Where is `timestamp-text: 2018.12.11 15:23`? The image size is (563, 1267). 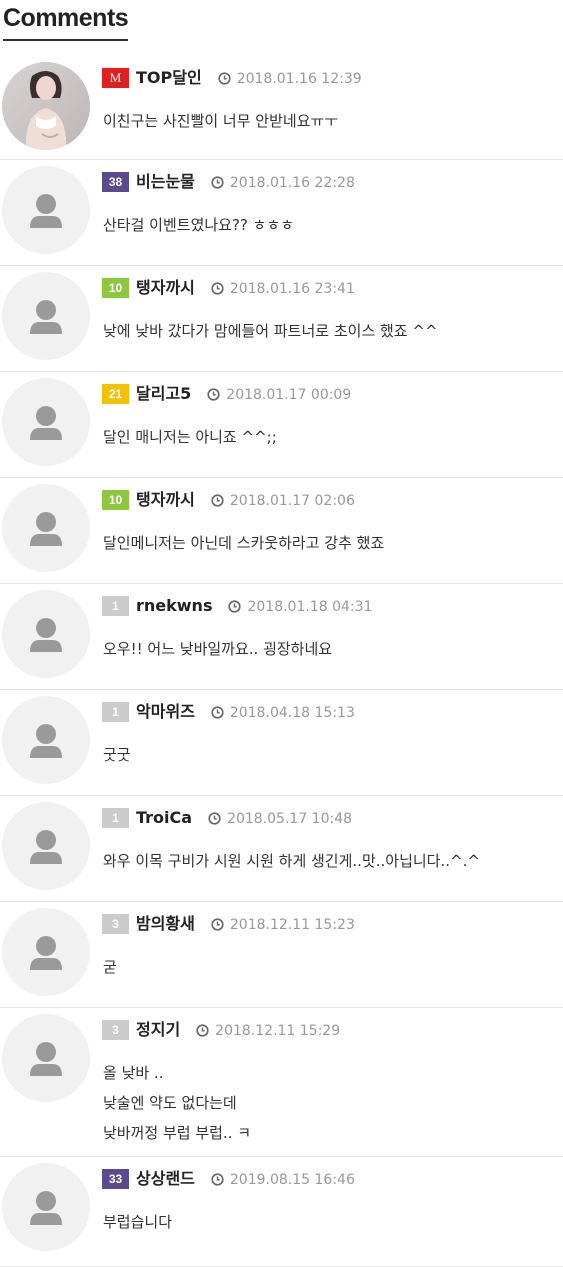
timestamp-text: 2018.12.11 15:23 is located at coordinates (292, 925).